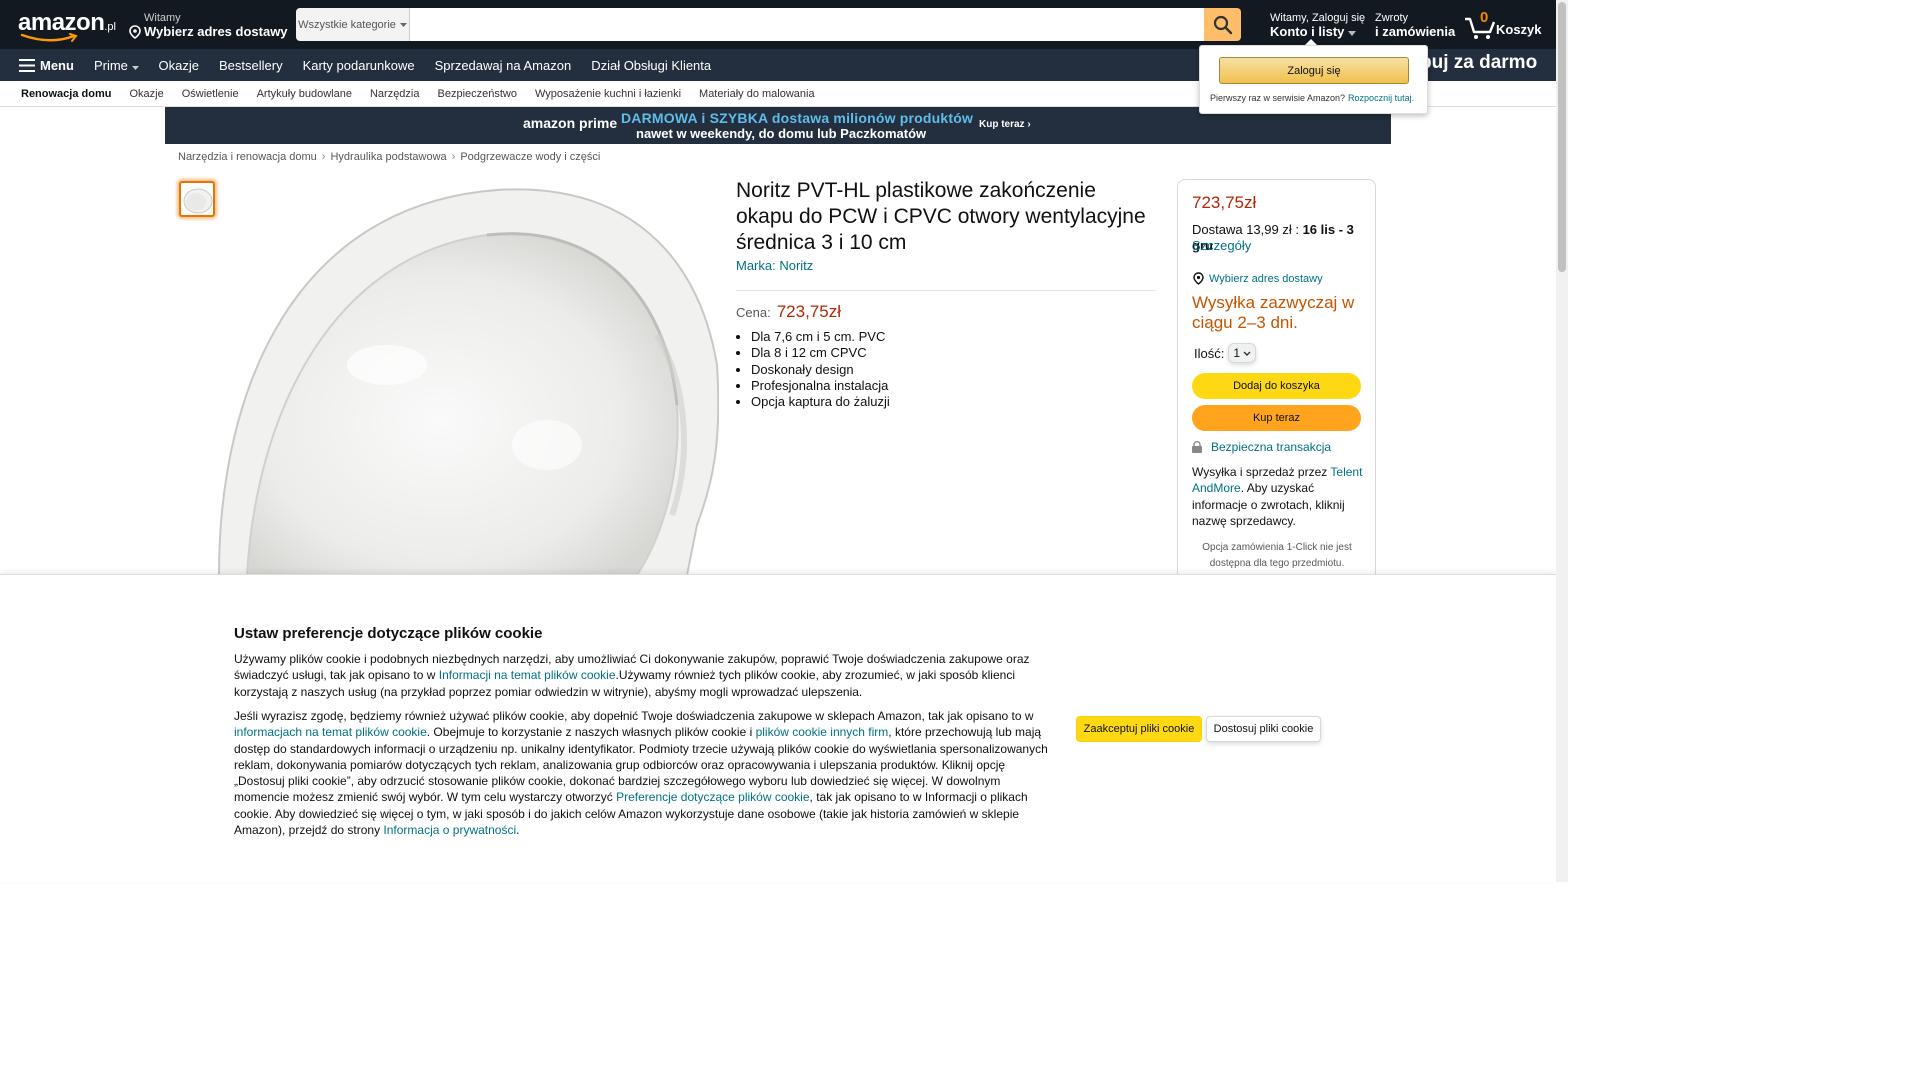  I want to click on amazon-logo: amazon.pl, so click(67, 25).